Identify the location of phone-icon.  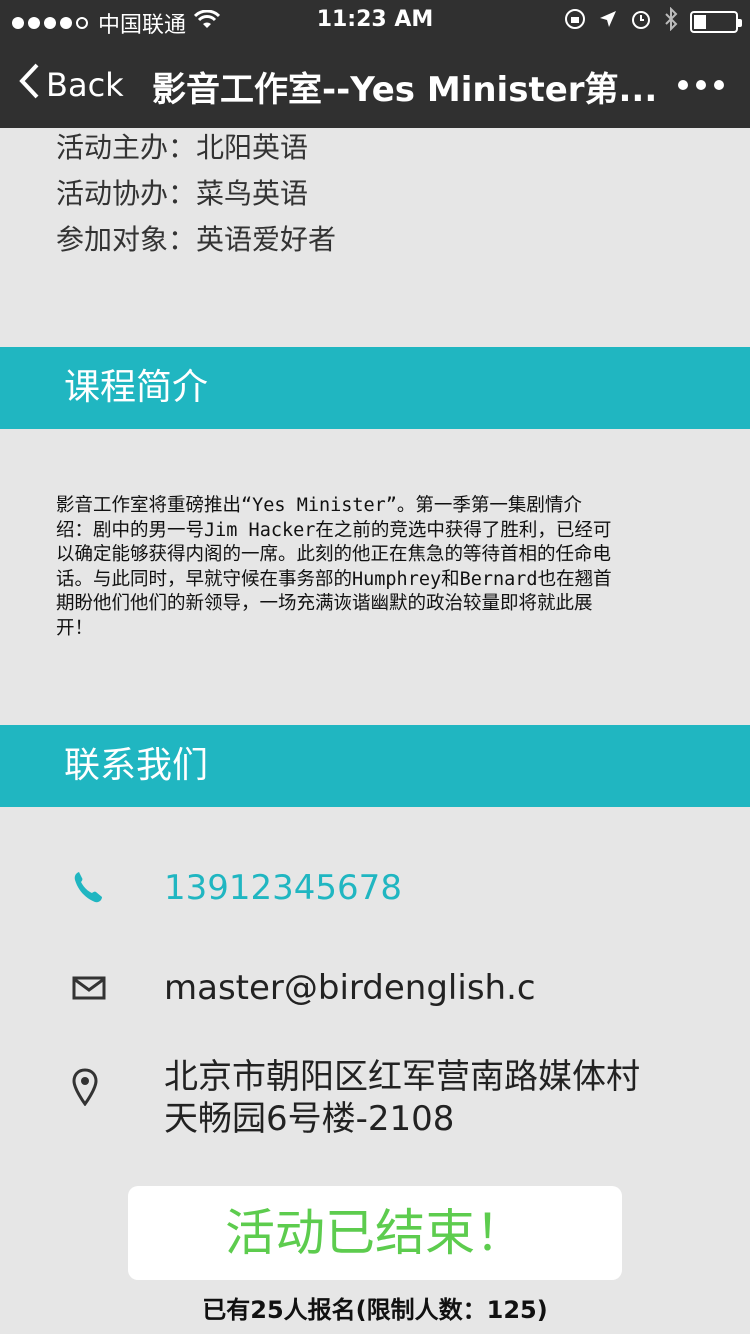
(88, 889).